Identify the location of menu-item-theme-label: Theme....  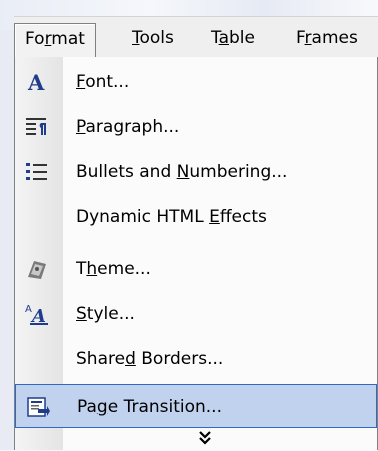
(113, 269).